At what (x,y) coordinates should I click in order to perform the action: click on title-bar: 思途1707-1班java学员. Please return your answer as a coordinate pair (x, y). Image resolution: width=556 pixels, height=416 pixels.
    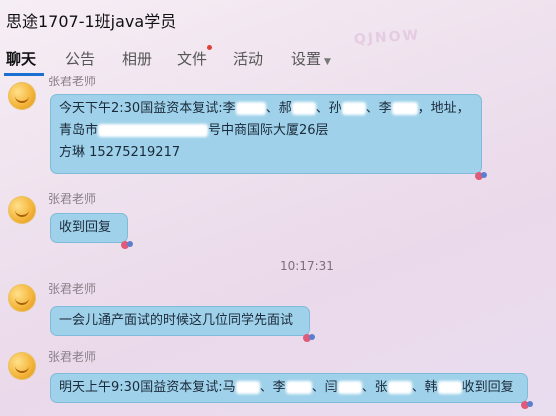
    Looking at the image, I should click on (278, 19).